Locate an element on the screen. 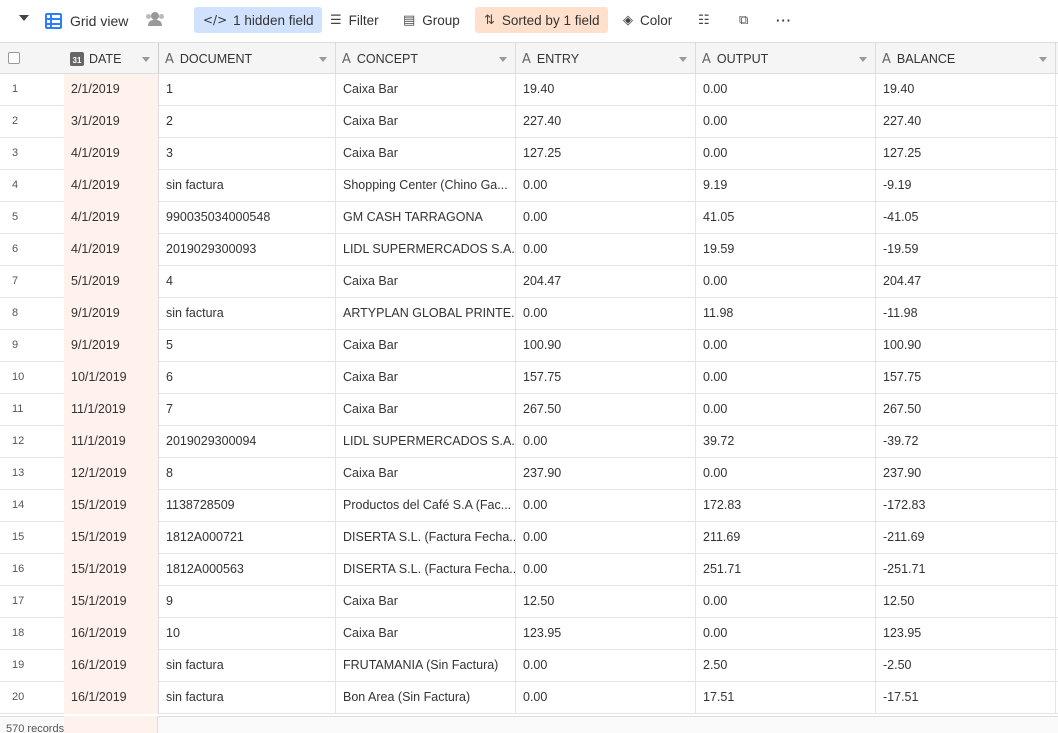 This screenshot has width=1058, height=733. cell-output: 41.05 is located at coordinates (786, 218).